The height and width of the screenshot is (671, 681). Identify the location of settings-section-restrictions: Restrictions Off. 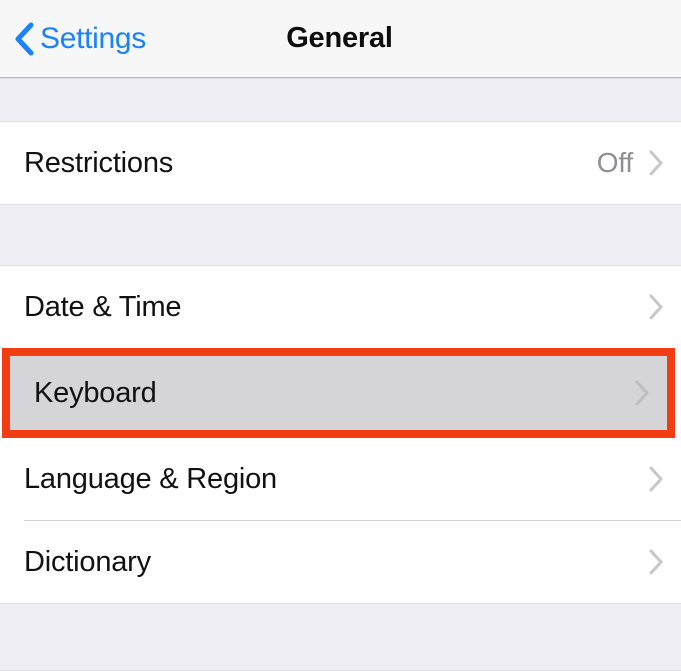
(340, 163).